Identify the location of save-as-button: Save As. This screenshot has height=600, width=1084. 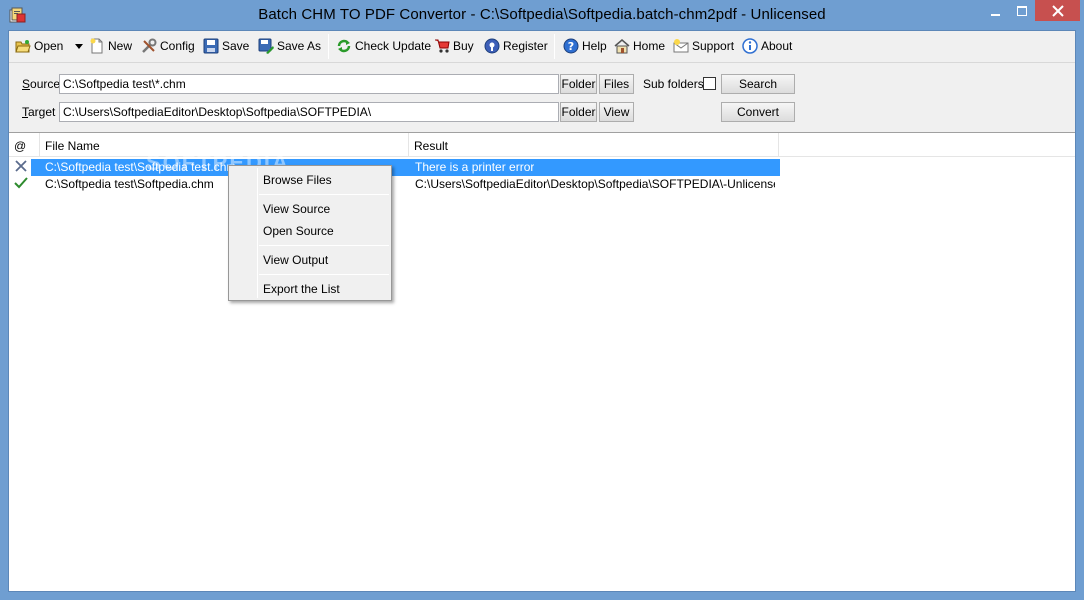
(289, 46).